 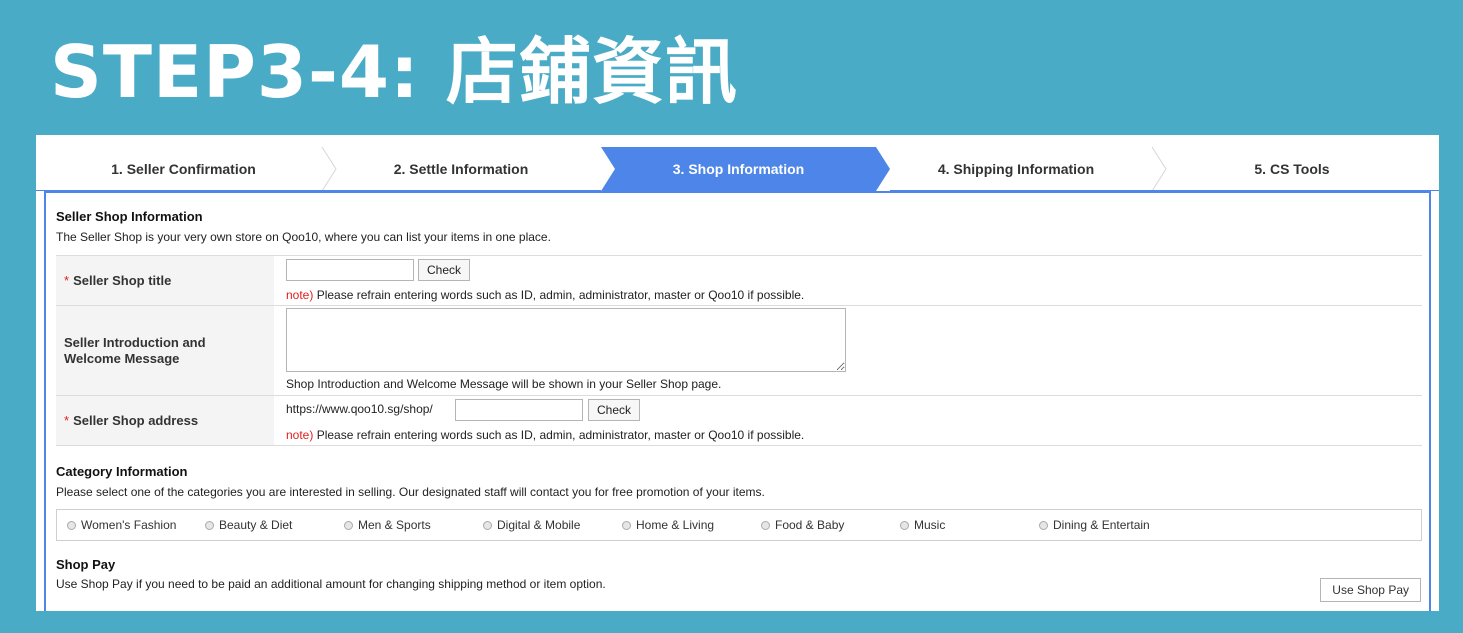 What do you see at coordinates (183, 163) in the screenshot?
I see `step-1-seller-confirmation: 1. Seller Confirmation` at bounding box center [183, 163].